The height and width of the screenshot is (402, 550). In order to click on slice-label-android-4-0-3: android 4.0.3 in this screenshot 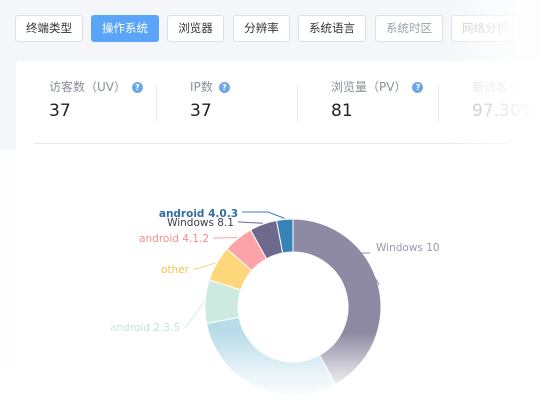, I will do `click(198, 214)`.